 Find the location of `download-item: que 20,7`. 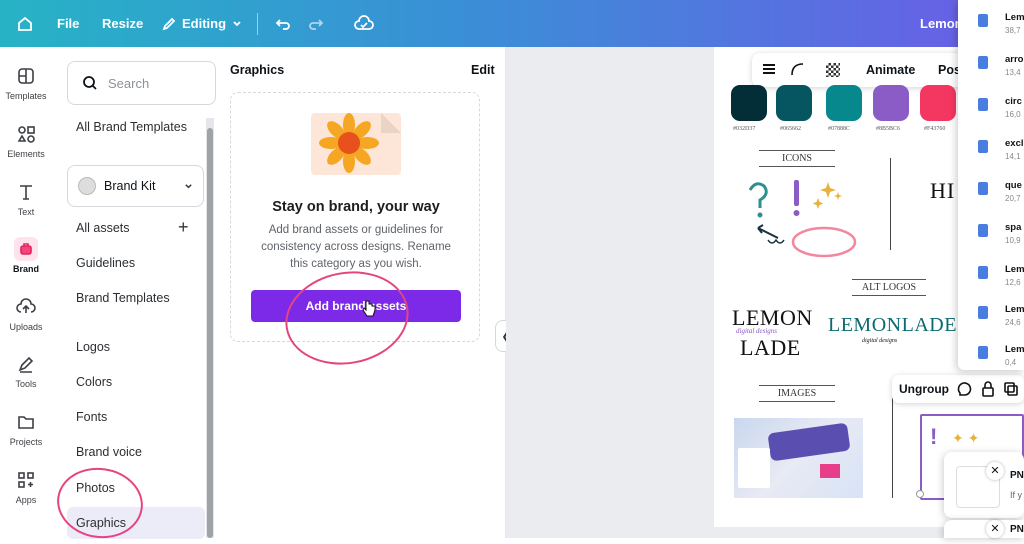

download-item: que 20,7 is located at coordinates (1001, 195).